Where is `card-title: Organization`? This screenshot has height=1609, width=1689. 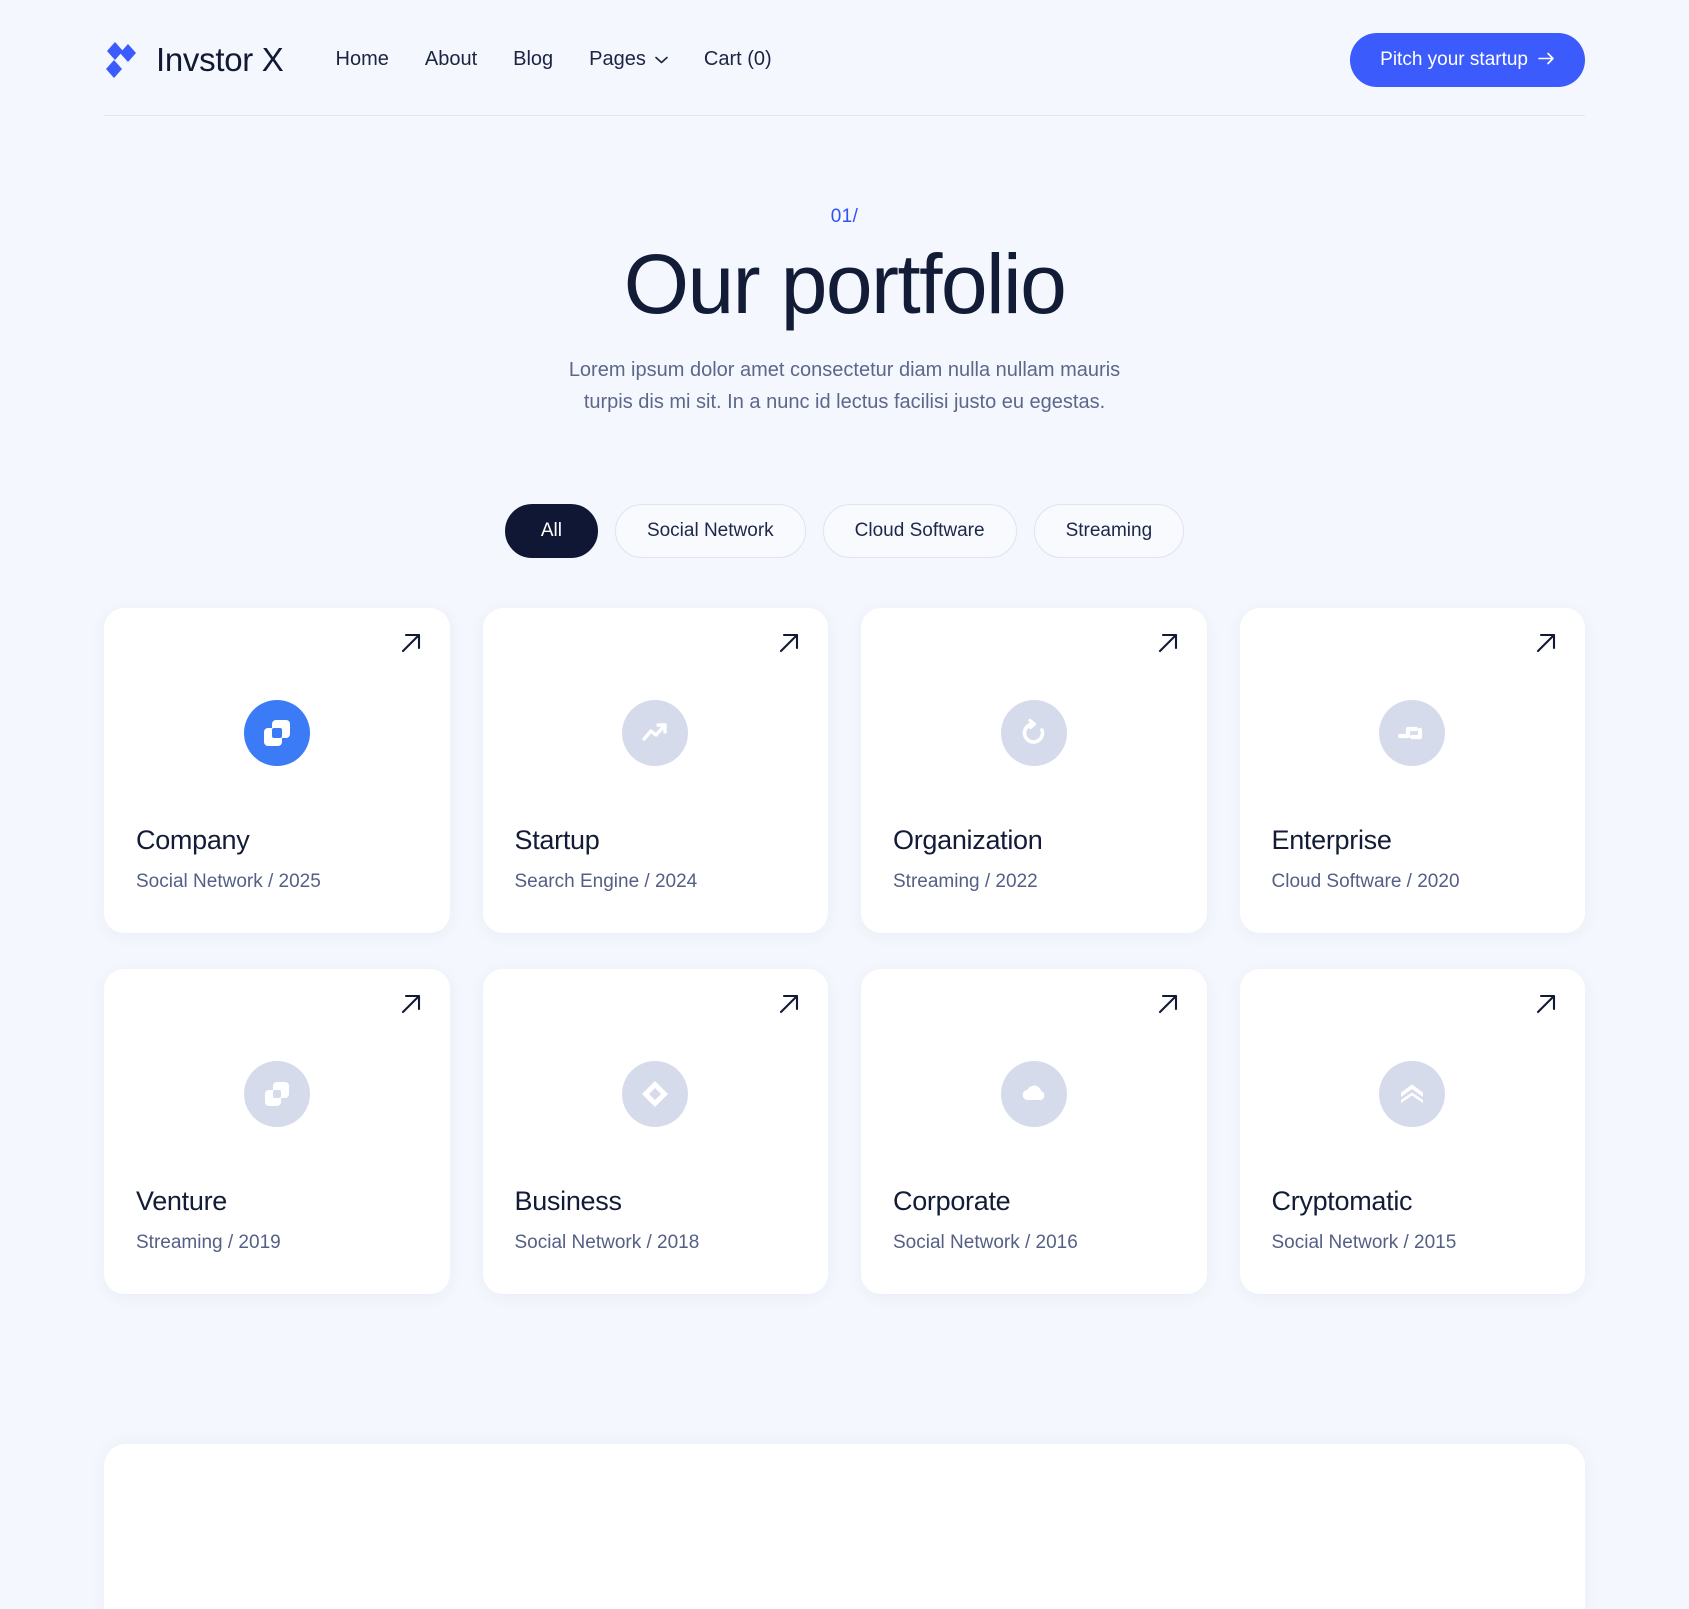
card-title: Organization is located at coordinates (968, 840).